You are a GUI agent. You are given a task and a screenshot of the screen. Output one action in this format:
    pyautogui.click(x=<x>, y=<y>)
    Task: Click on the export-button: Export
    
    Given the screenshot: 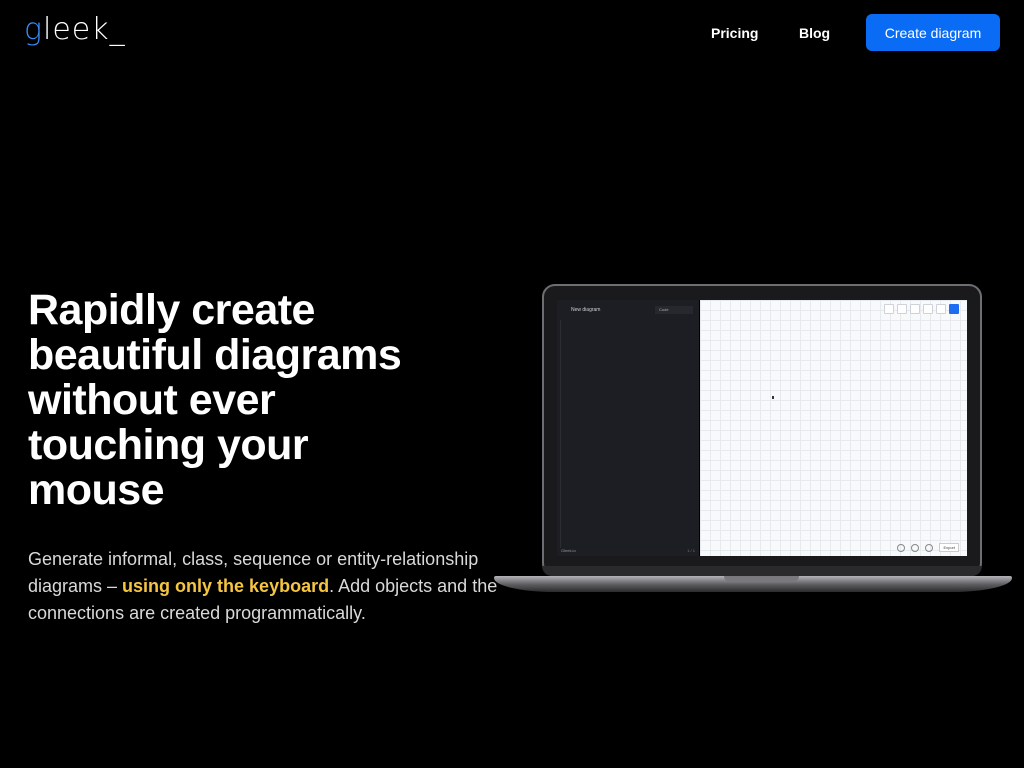 What is the action you would take?
    pyautogui.click(x=949, y=547)
    